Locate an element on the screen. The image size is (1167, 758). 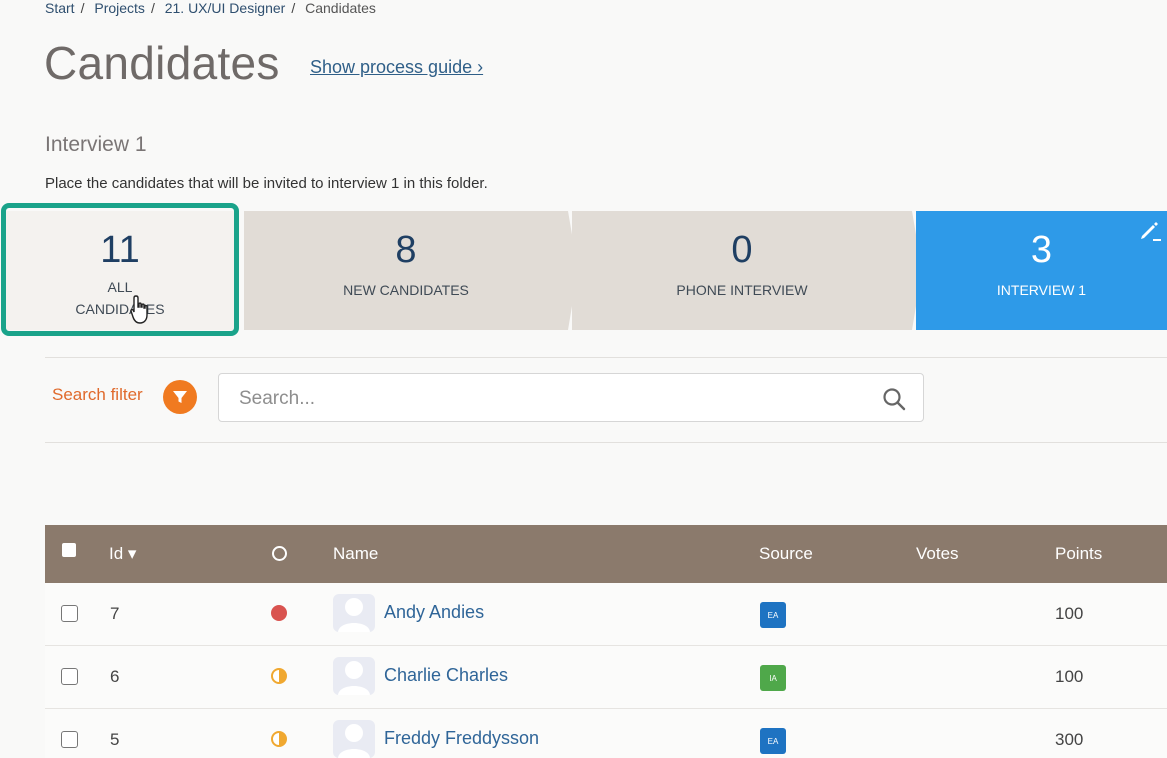
folder-count: 3 is located at coordinates (1041, 250).